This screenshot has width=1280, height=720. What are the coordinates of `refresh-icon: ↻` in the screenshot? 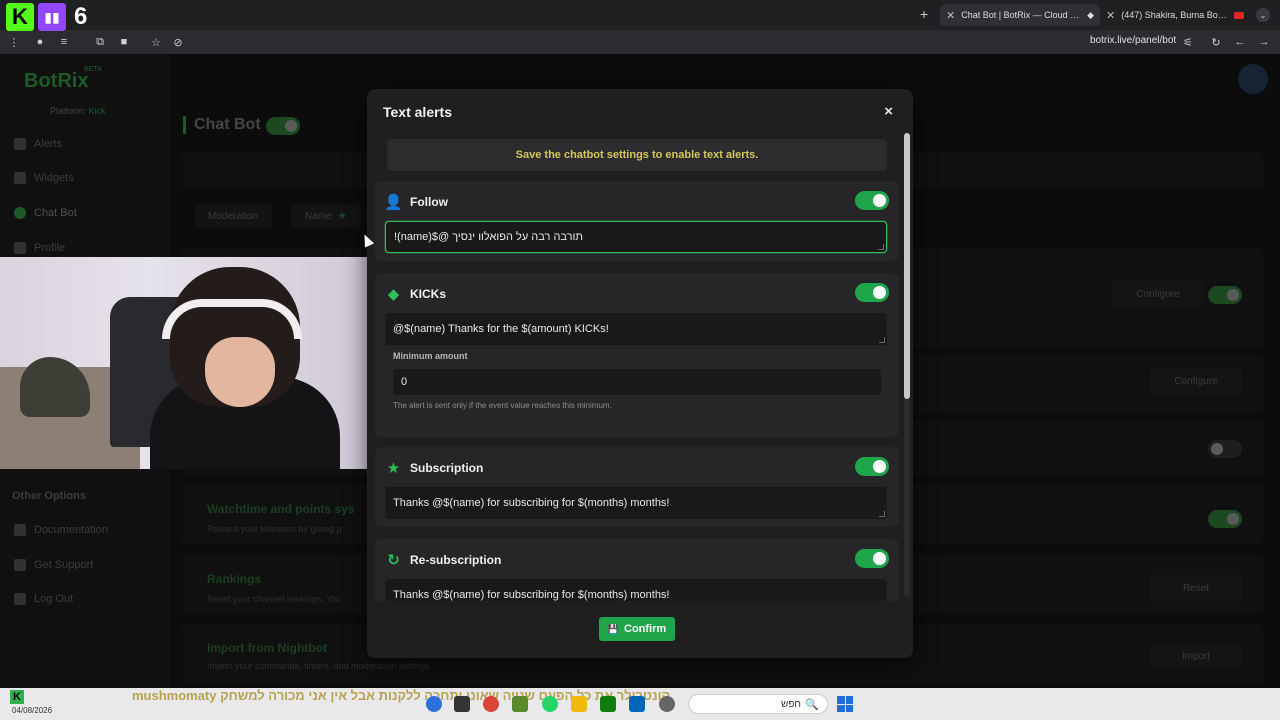 It's located at (393, 560).